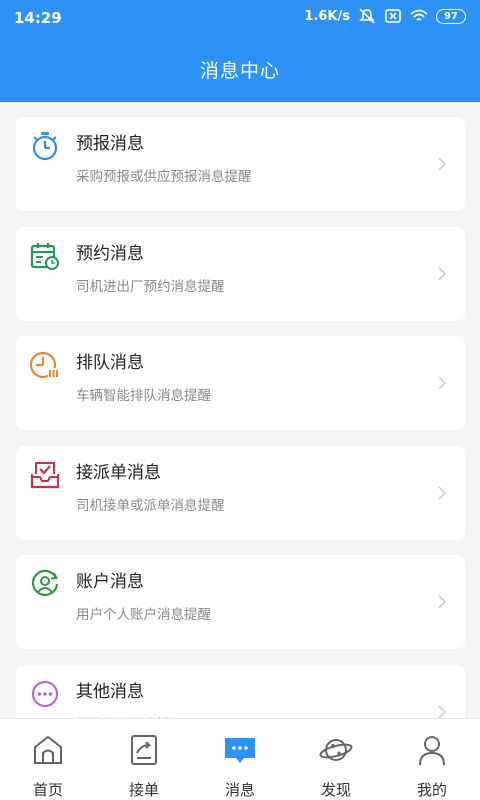 The width and height of the screenshot is (480, 800). I want to click on wifi-icon, so click(419, 15).